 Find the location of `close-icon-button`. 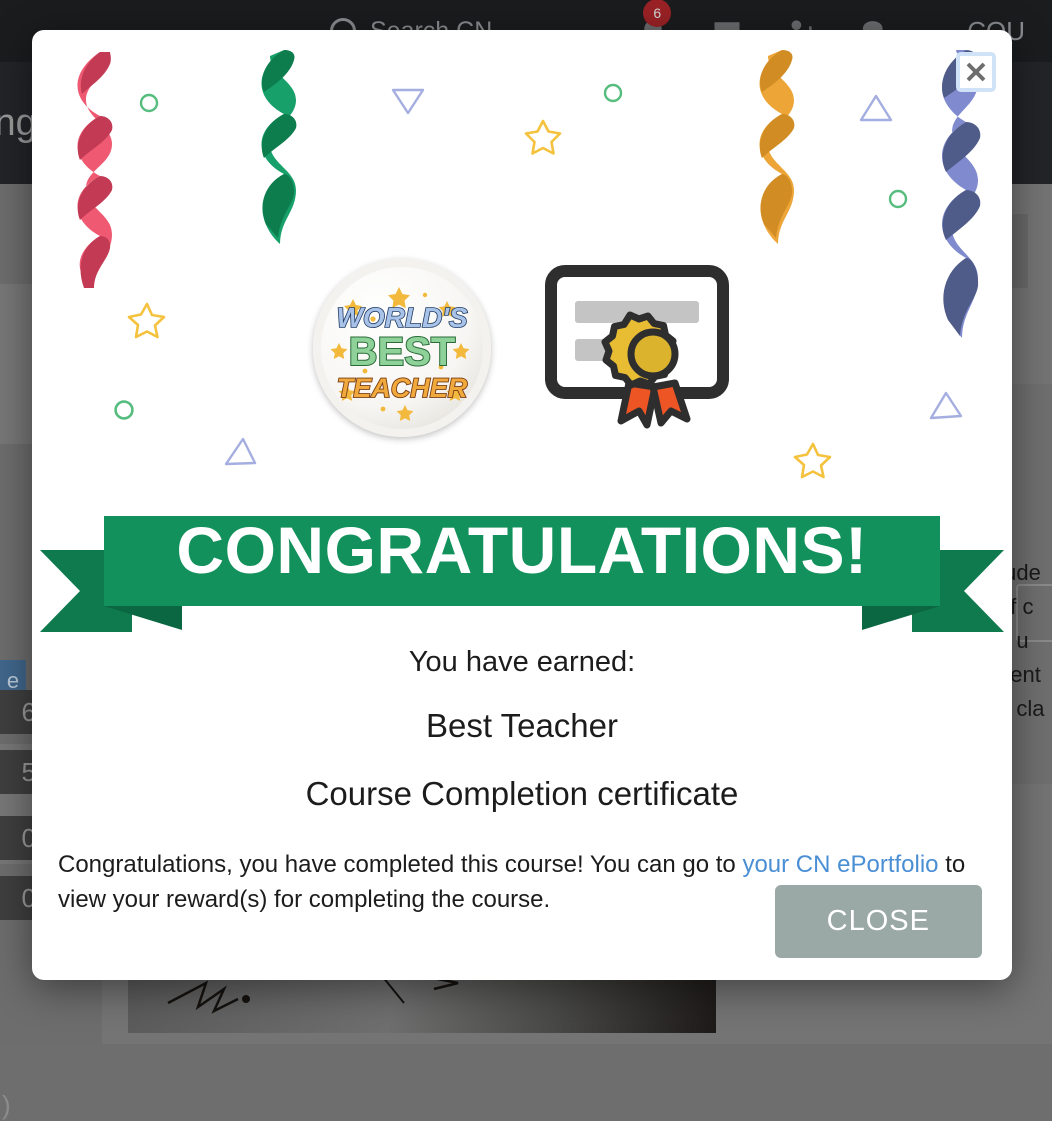

close-icon-button is located at coordinates (976, 72).